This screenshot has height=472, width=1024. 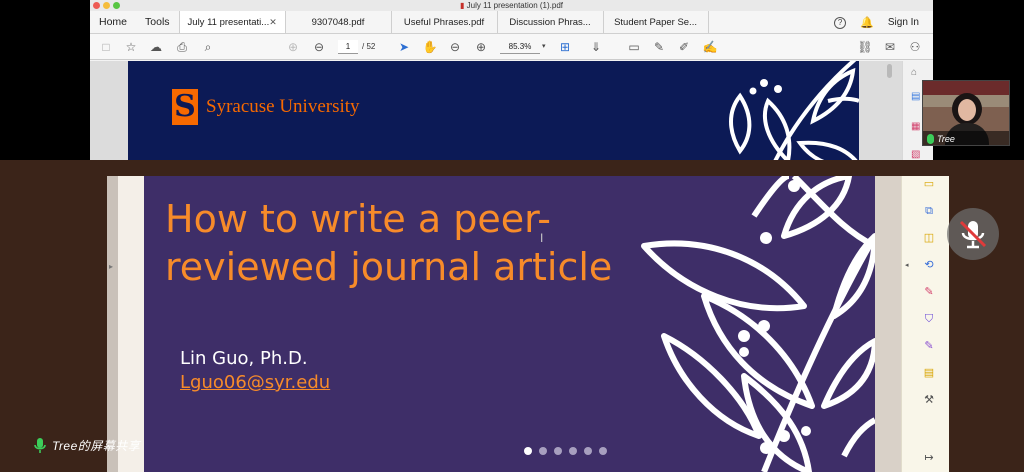 I want to click on doc-tab-july-11: July 11 presentati... ✕, so click(x=231, y=22).